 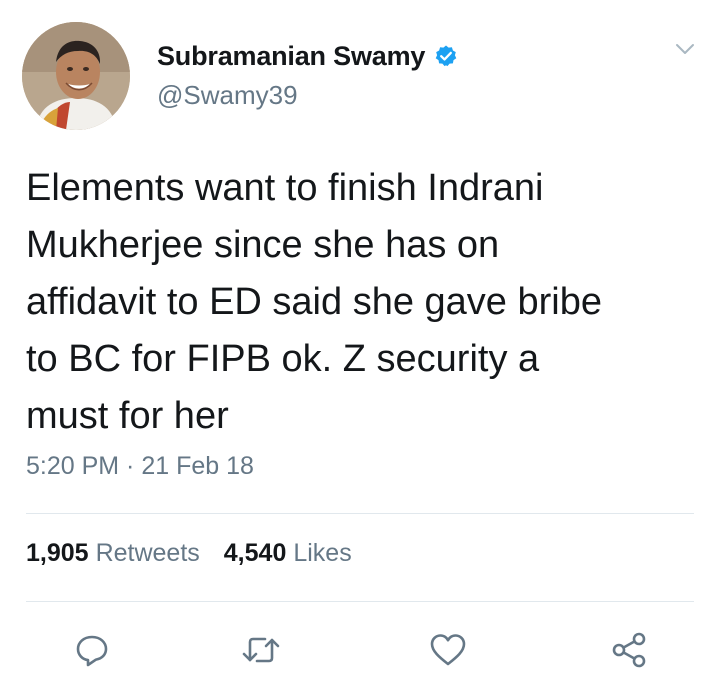 I want to click on share-icon, so click(x=629, y=650).